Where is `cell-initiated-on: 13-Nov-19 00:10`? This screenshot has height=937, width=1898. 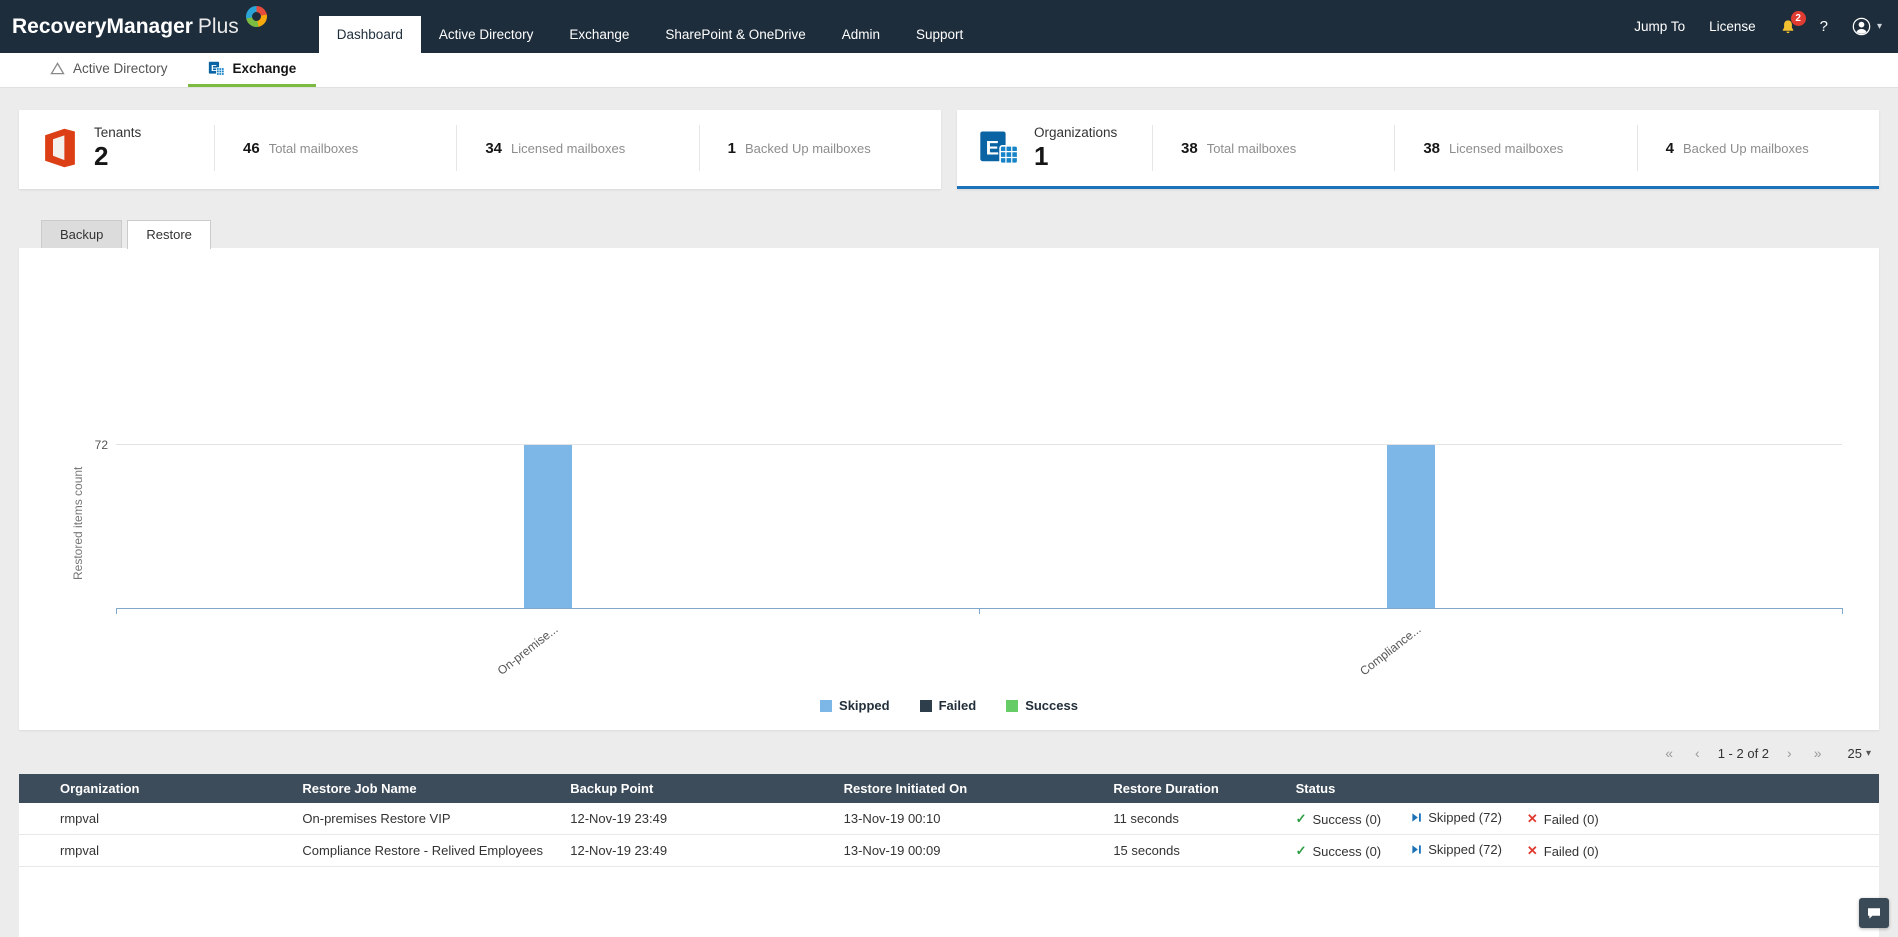
cell-initiated-on: 13-Nov-19 00:10 is located at coordinates (968, 819).